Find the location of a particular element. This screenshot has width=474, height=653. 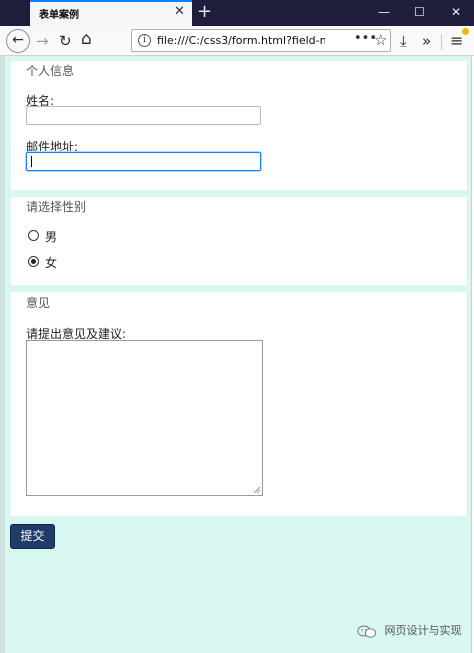

gender-female-radio is located at coordinates (33, 261).